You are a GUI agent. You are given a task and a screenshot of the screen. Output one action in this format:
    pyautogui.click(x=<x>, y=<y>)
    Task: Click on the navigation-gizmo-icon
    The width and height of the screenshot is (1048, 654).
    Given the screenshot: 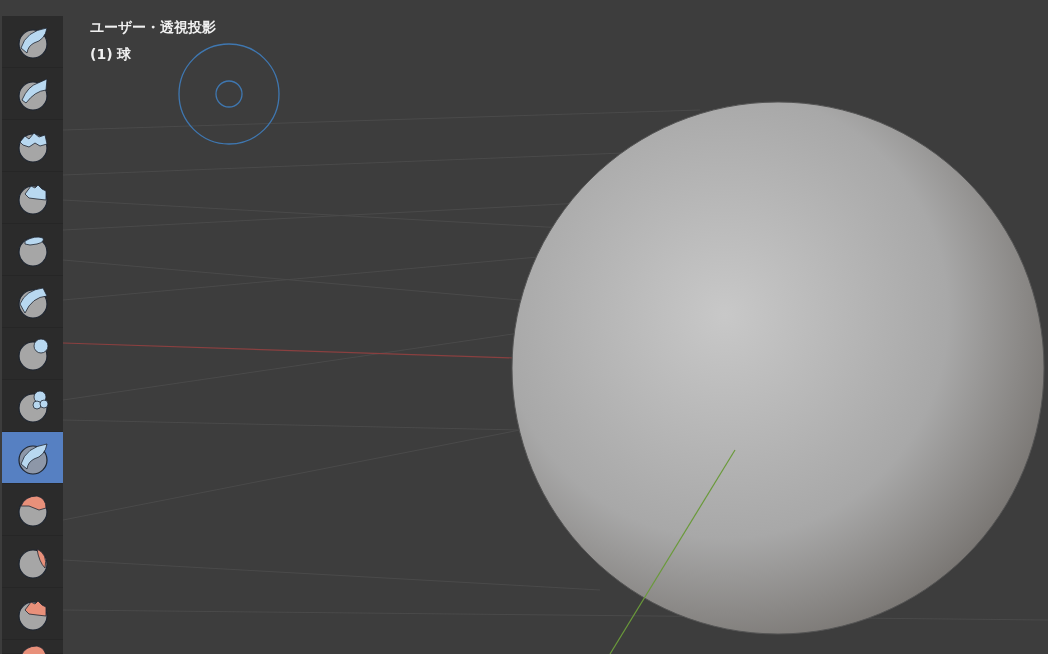 What is the action you would take?
    pyautogui.click(x=229, y=94)
    